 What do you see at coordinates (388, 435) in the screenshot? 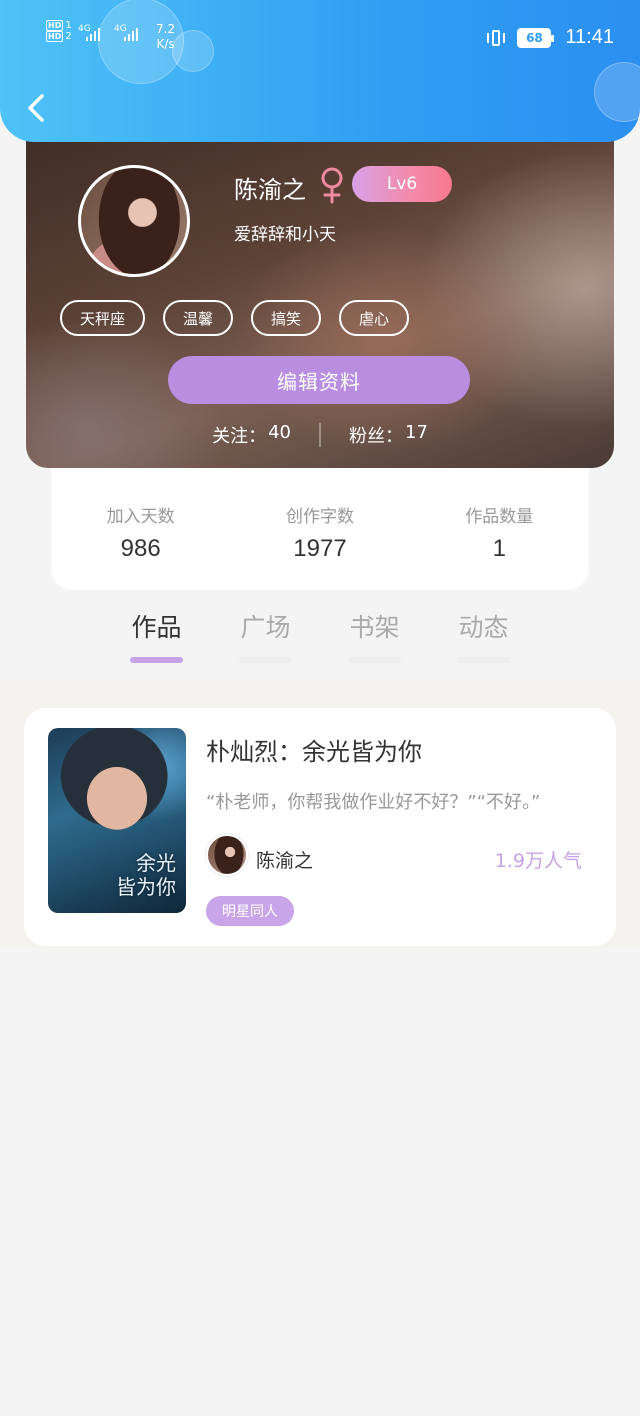
I see `fans-count: 粉丝： 17` at bounding box center [388, 435].